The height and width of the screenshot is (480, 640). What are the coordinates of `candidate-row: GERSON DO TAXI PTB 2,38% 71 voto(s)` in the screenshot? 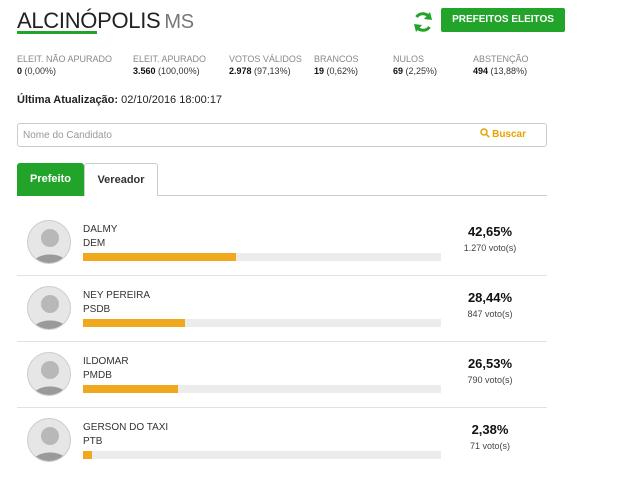 It's located at (282, 441).